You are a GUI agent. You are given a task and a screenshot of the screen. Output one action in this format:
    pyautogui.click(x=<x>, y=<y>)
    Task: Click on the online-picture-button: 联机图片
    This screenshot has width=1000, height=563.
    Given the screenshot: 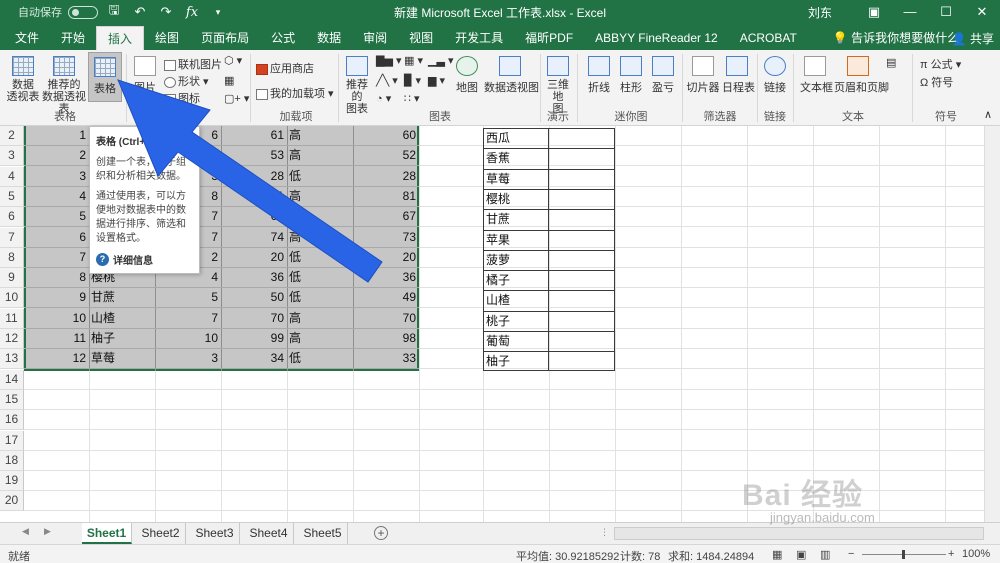 What is the action you would take?
    pyautogui.click(x=193, y=64)
    